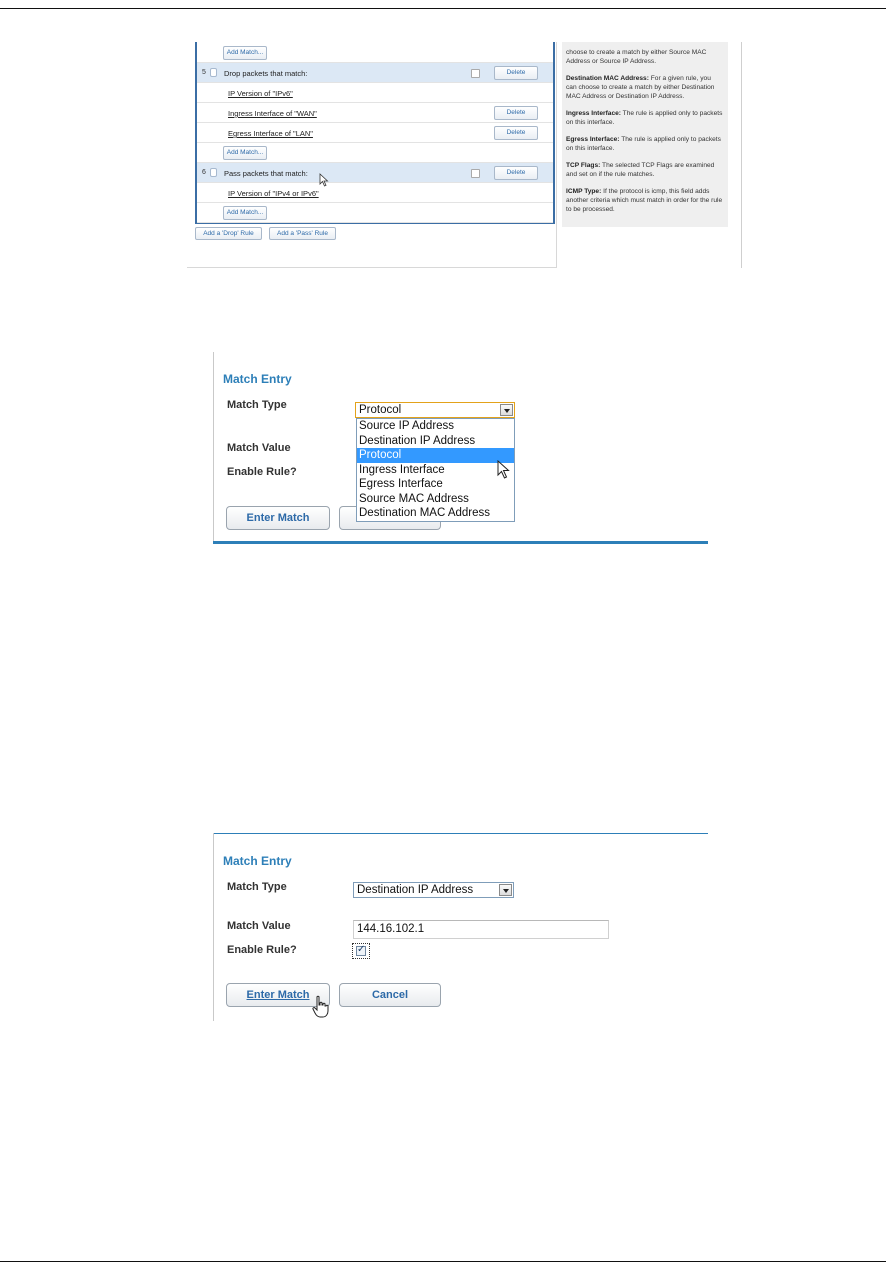 This screenshot has height=1271, width=886. What do you see at coordinates (435, 455) in the screenshot?
I see `match-type-option: Protocol` at bounding box center [435, 455].